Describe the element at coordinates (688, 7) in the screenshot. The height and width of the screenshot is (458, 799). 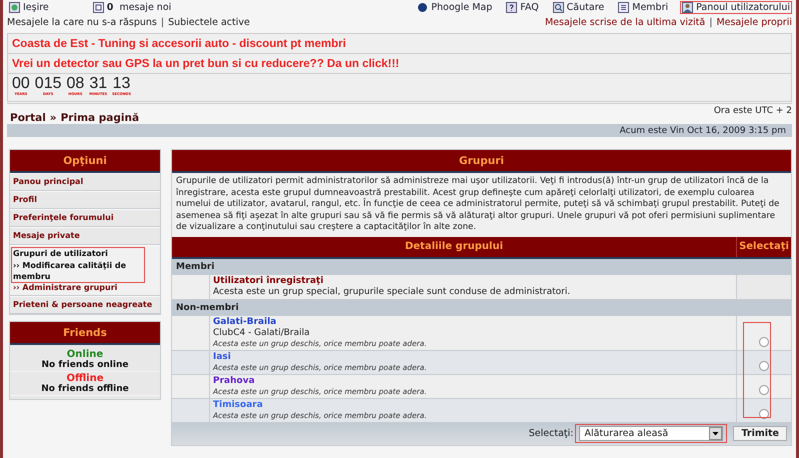
I see `user-icon` at that location.